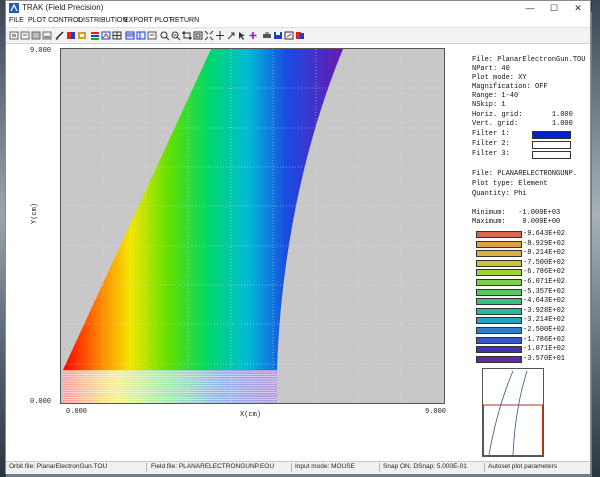 The width and height of the screenshot is (600, 477). Describe the element at coordinates (544, 291) in the screenshot. I see `legend-value: -5.357E+02` at that location.